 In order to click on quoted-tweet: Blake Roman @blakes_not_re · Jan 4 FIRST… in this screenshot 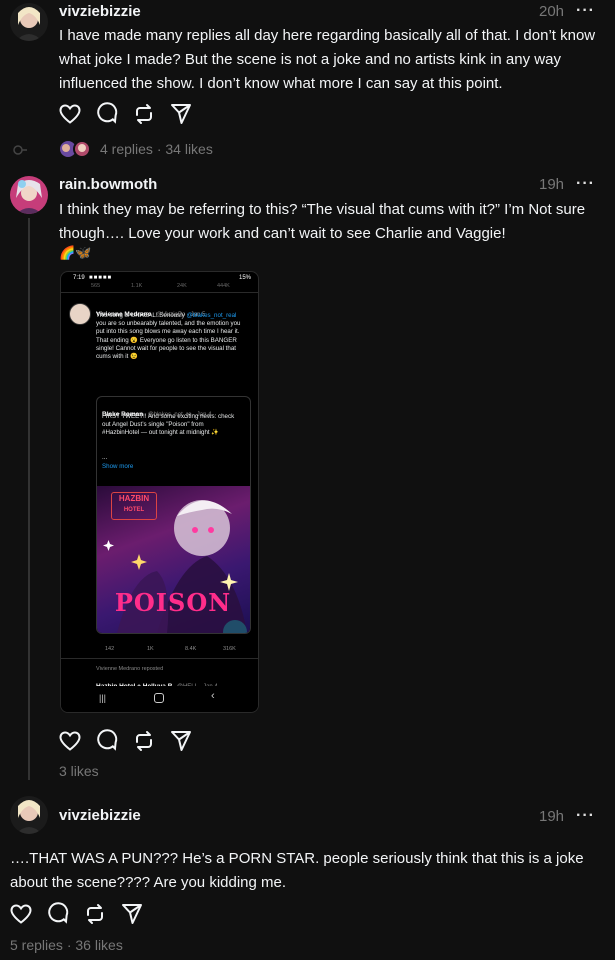, I will do `click(173, 515)`.